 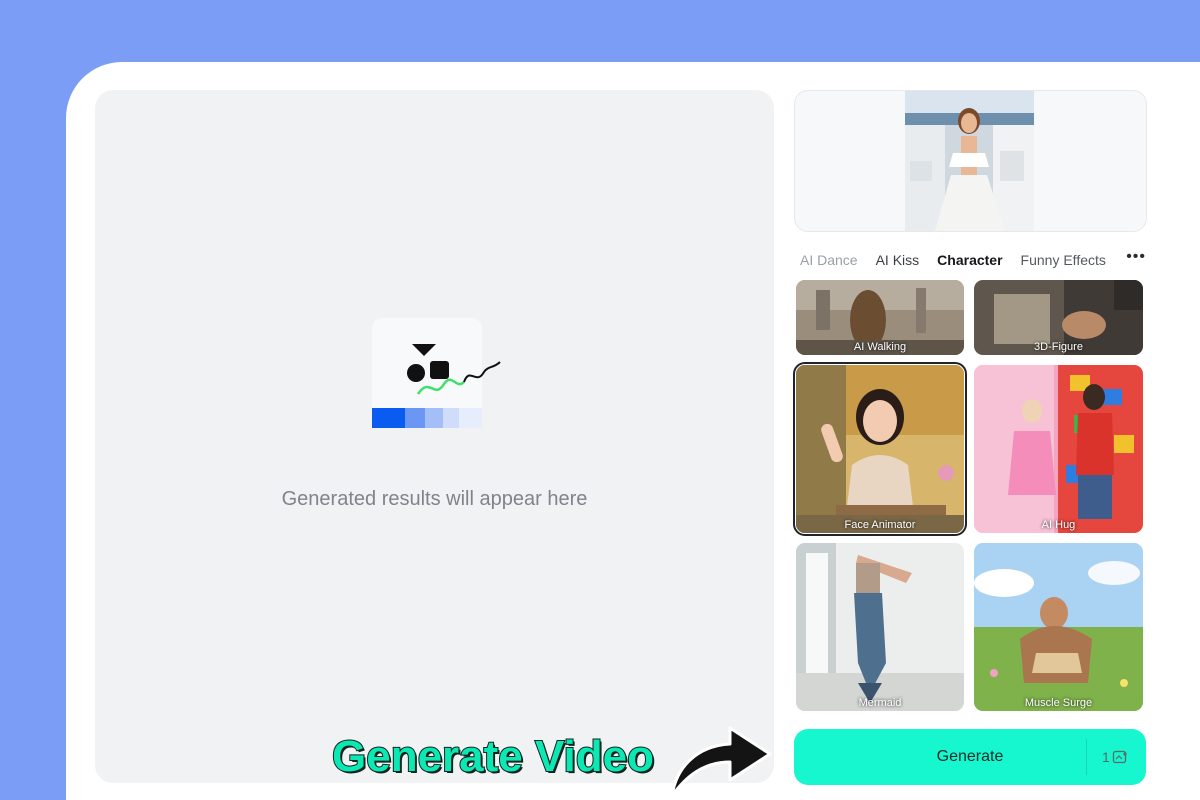 What do you see at coordinates (1136, 257) in the screenshot?
I see `more-tabs-icon: •••` at bounding box center [1136, 257].